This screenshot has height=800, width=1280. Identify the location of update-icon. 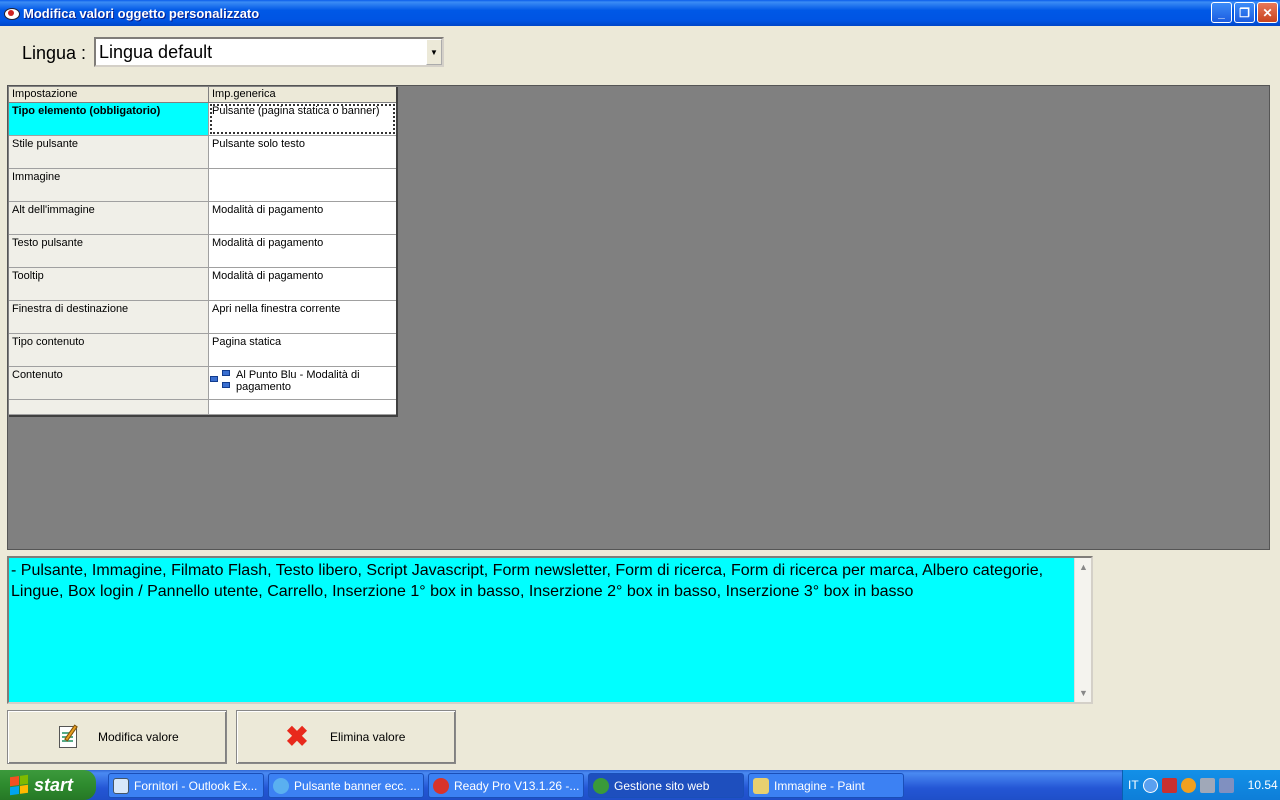
(1188, 785).